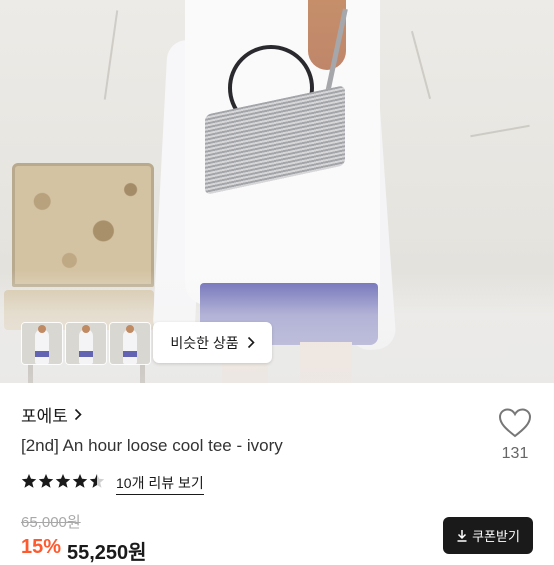 This screenshot has width=554, height=565. I want to click on coupon-label: 쿠폰받기, so click(496, 536).